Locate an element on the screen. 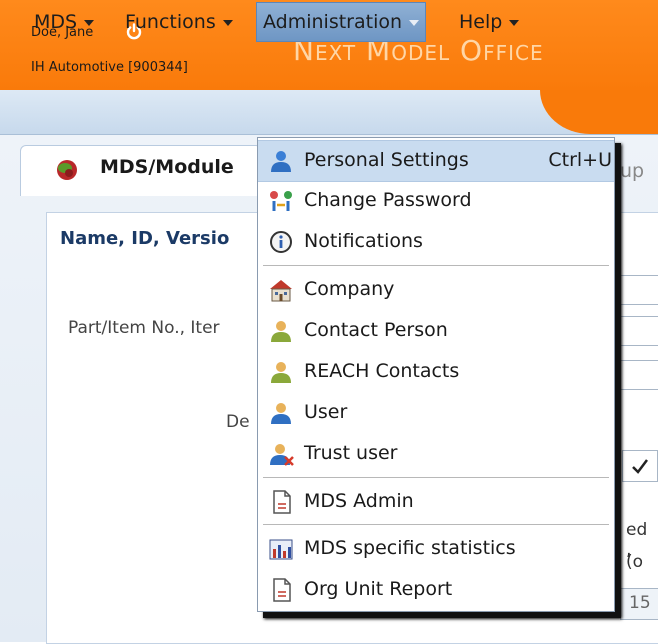  menu-administration: Administration is located at coordinates (341, 22).